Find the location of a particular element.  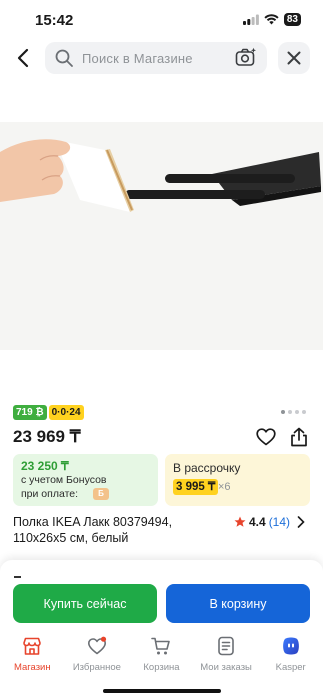

orders-icon is located at coordinates (226, 646).